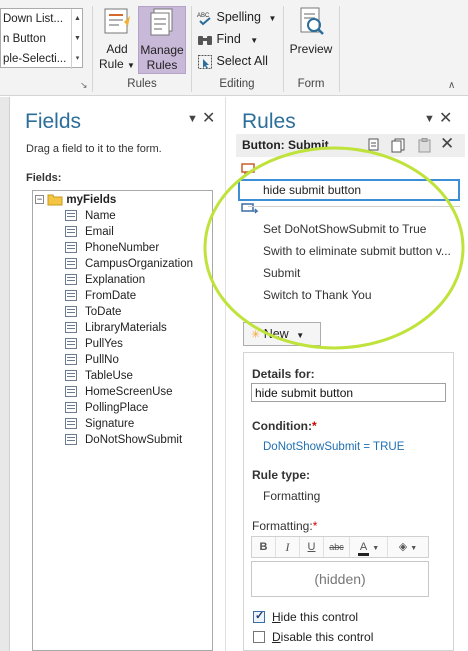 This screenshot has width=468, height=651. What do you see at coordinates (110, 424) in the screenshot?
I see `field-item-label: Signature` at bounding box center [110, 424].